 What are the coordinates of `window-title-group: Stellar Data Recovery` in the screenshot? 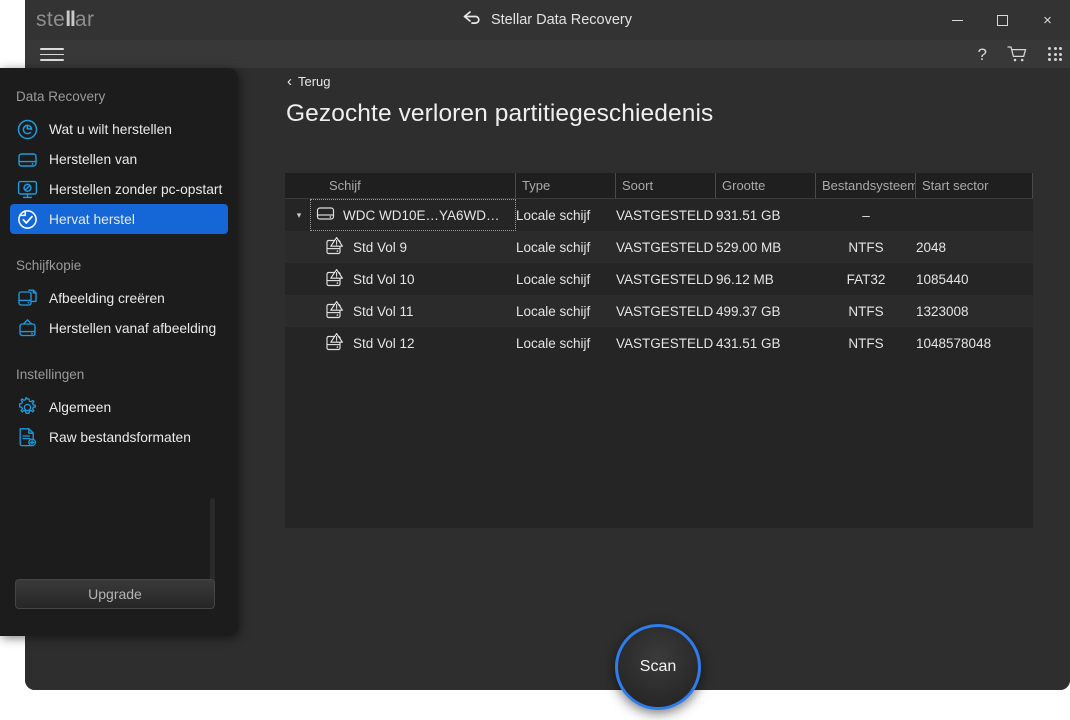 It's located at (547, 20).